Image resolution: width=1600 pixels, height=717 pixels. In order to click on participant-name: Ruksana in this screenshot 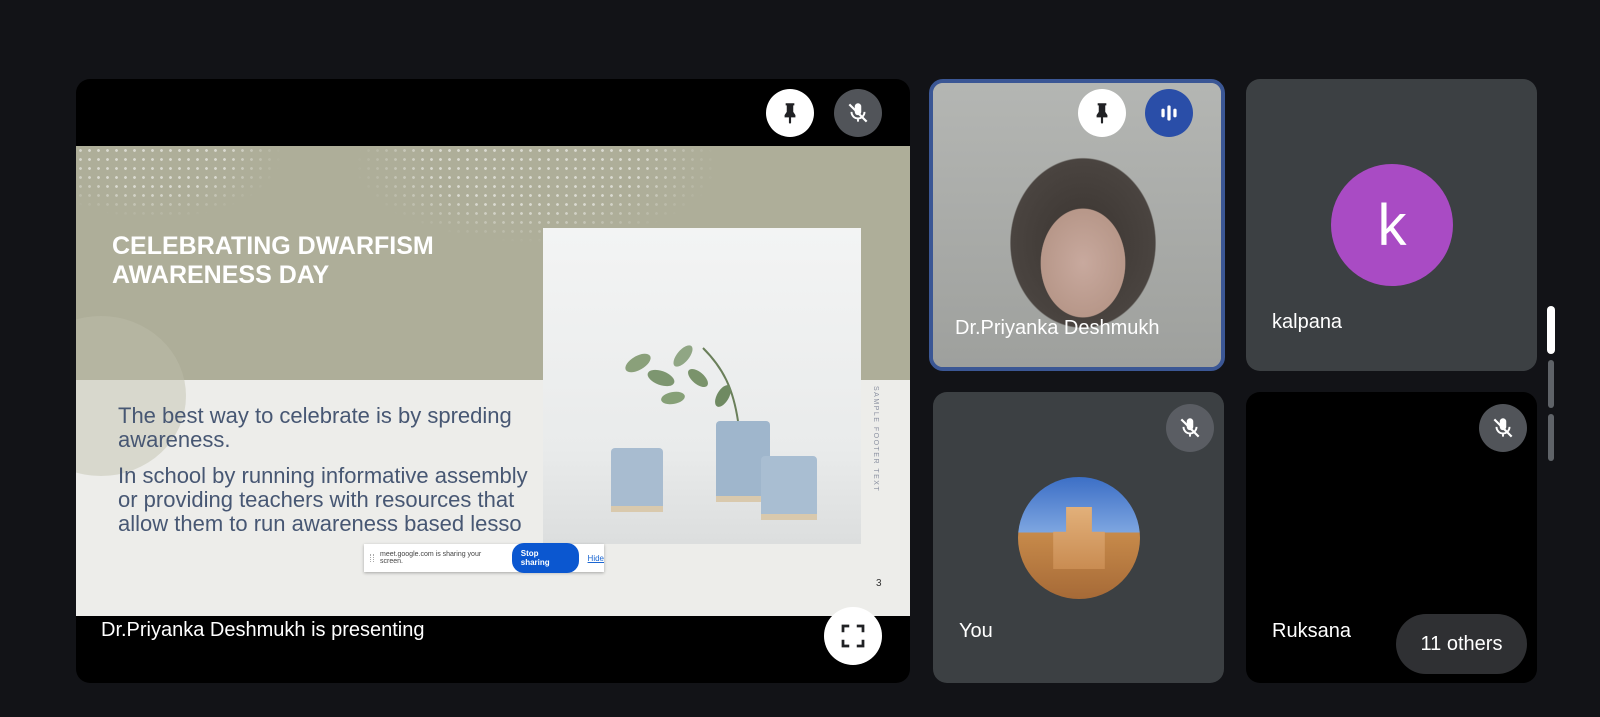, I will do `click(1311, 631)`.